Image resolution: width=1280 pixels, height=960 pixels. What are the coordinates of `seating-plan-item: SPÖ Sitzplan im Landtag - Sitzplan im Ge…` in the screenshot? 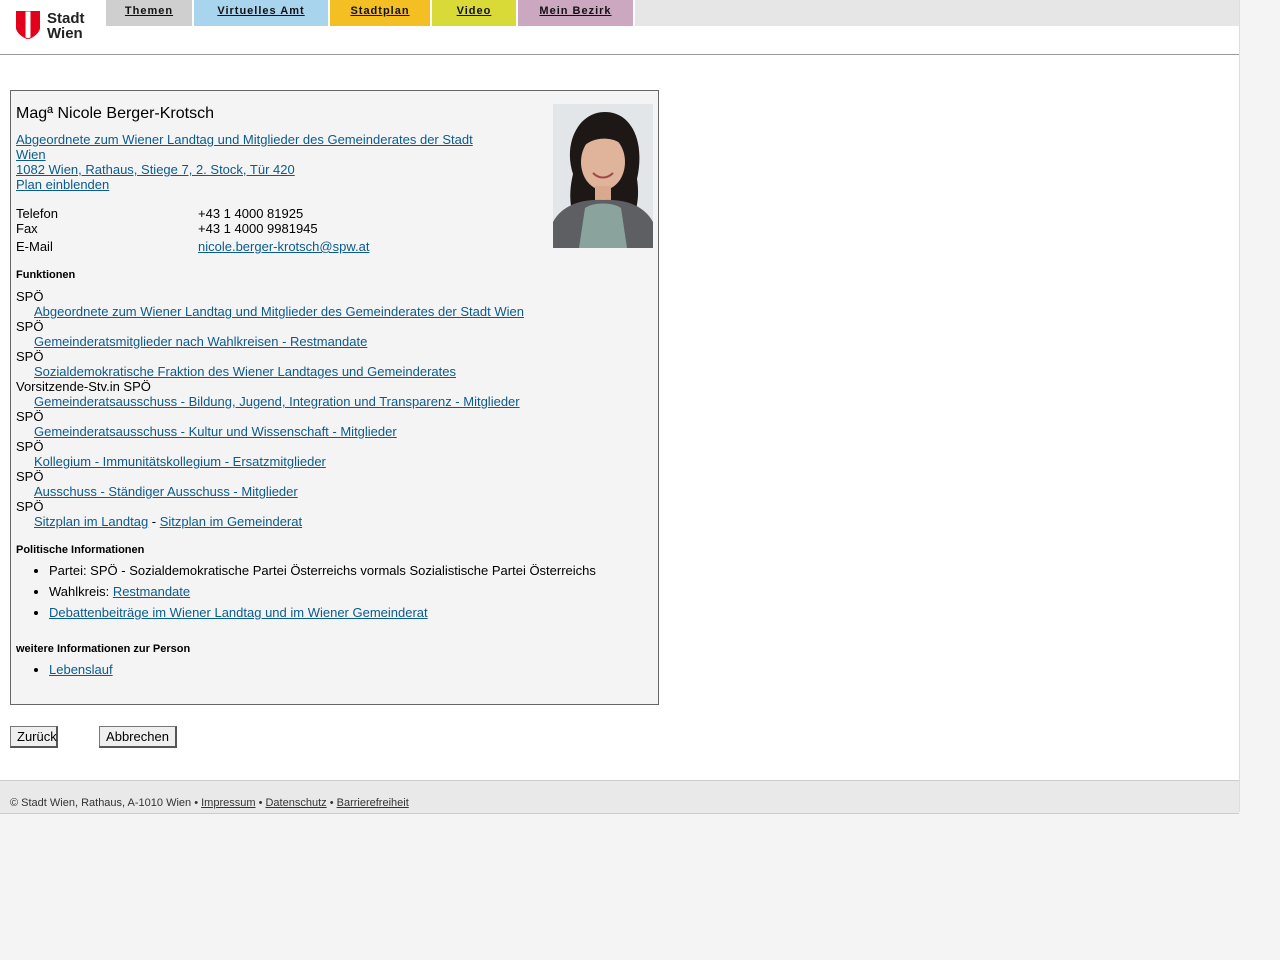 It's located at (159, 514).